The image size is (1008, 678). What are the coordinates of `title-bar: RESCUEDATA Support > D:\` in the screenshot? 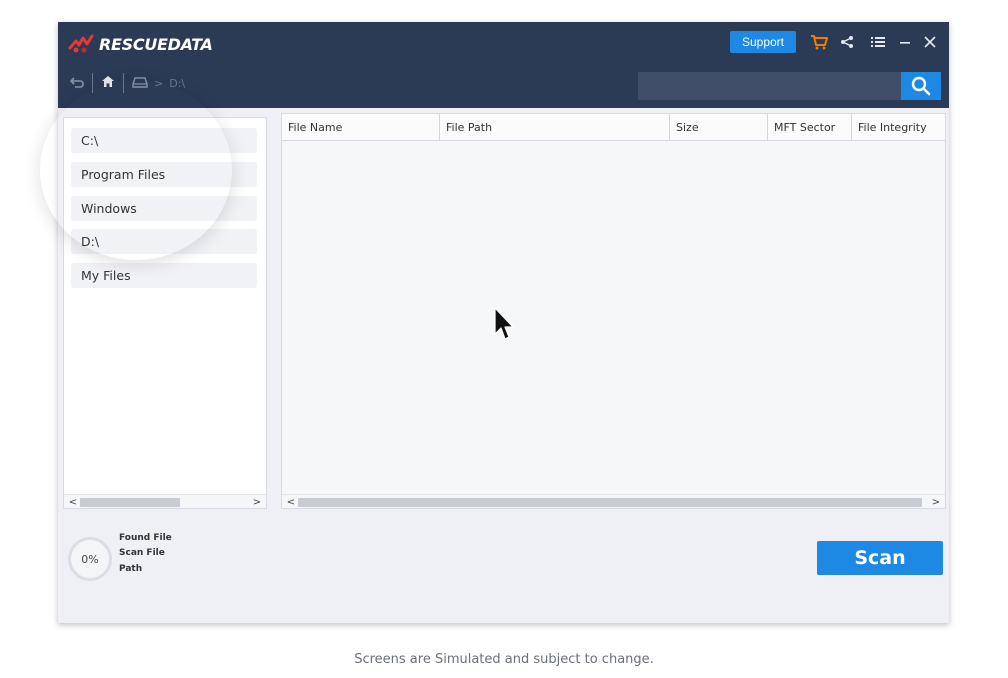 It's located at (503, 65).